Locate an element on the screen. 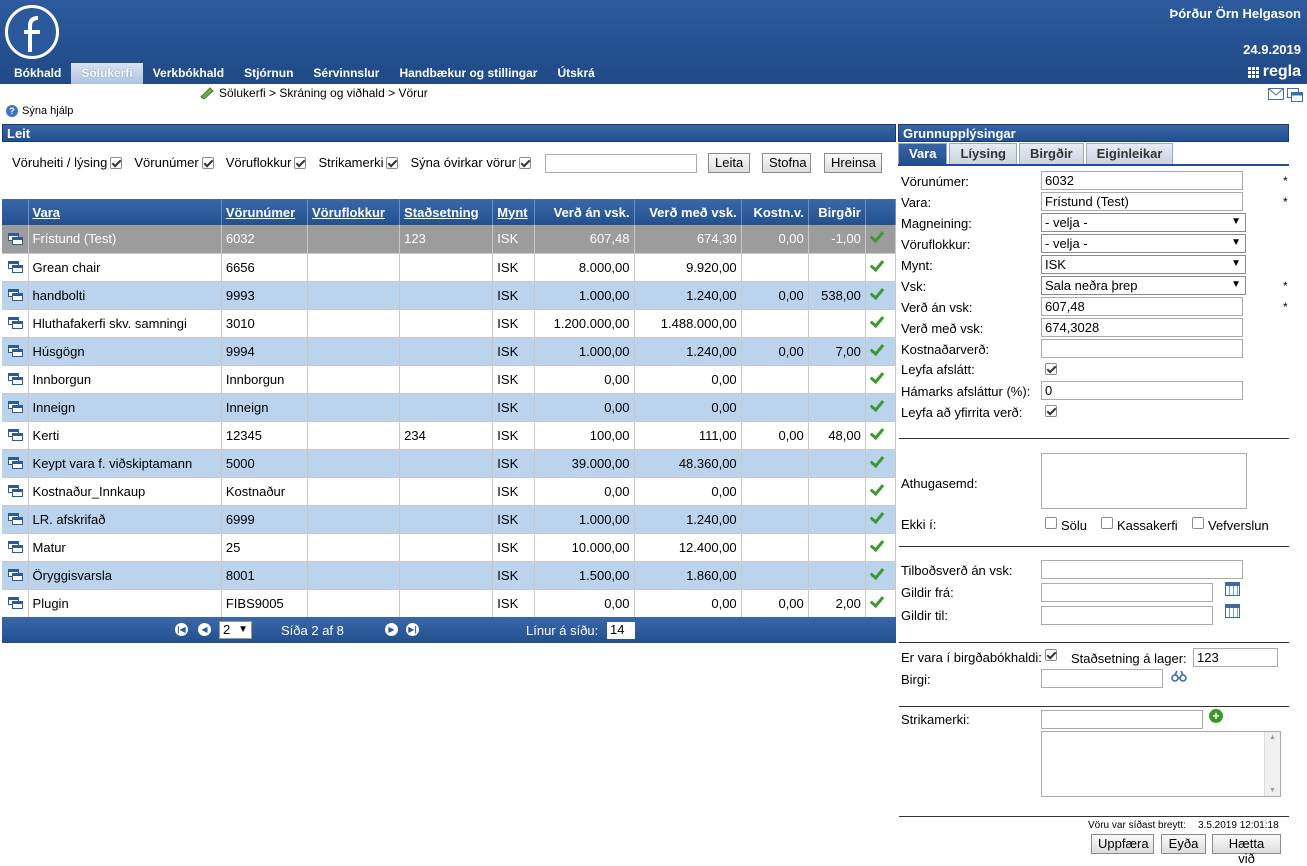 This screenshot has height=866, width=1307. kostnadarverd-field is located at coordinates (1142, 348).